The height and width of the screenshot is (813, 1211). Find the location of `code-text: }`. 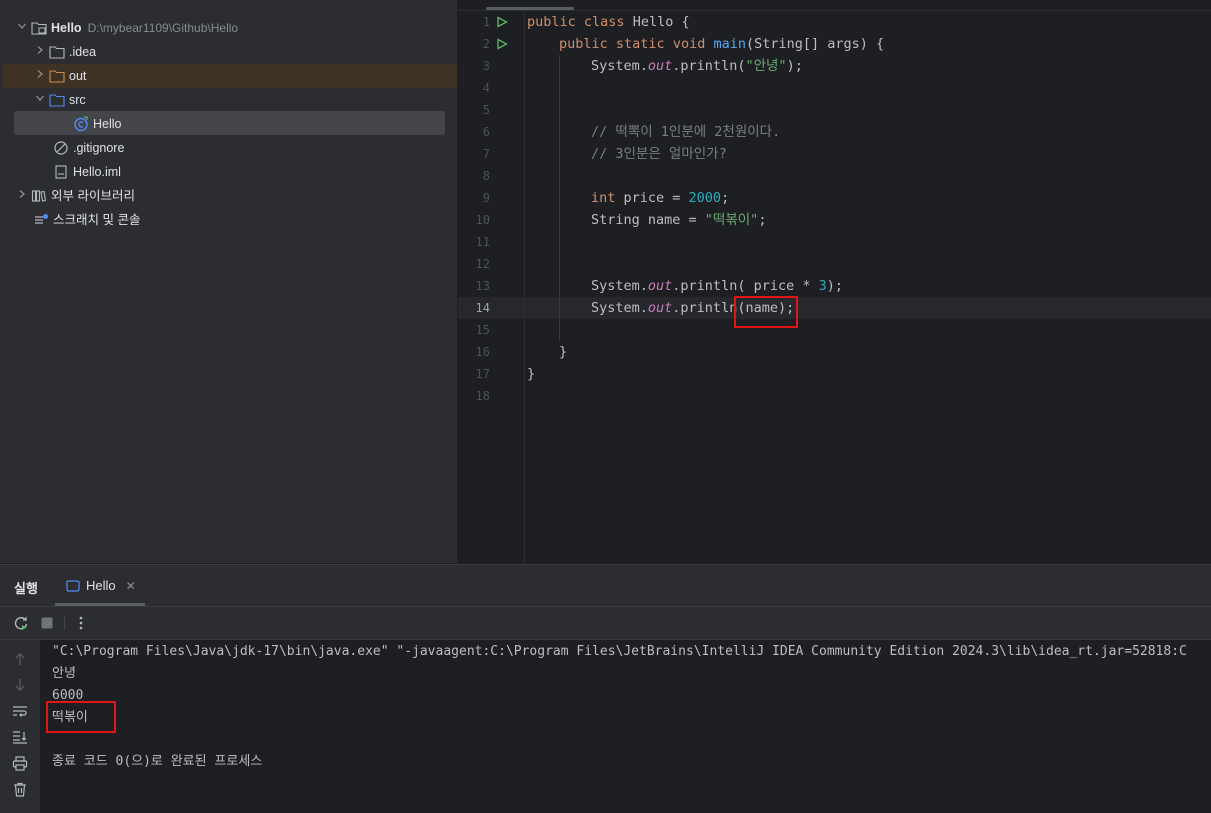

code-text: } is located at coordinates (531, 374).